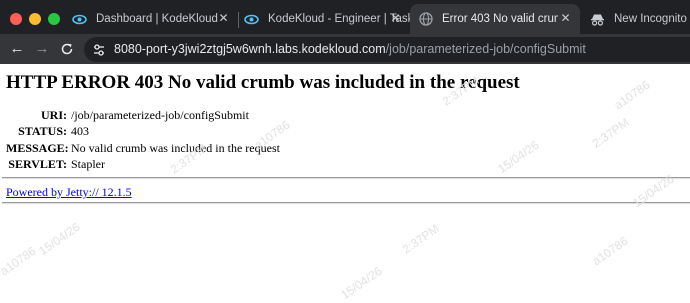 This screenshot has height=303, width=690. I want to click on detail-label: SERVLET:, so click(37, 163).